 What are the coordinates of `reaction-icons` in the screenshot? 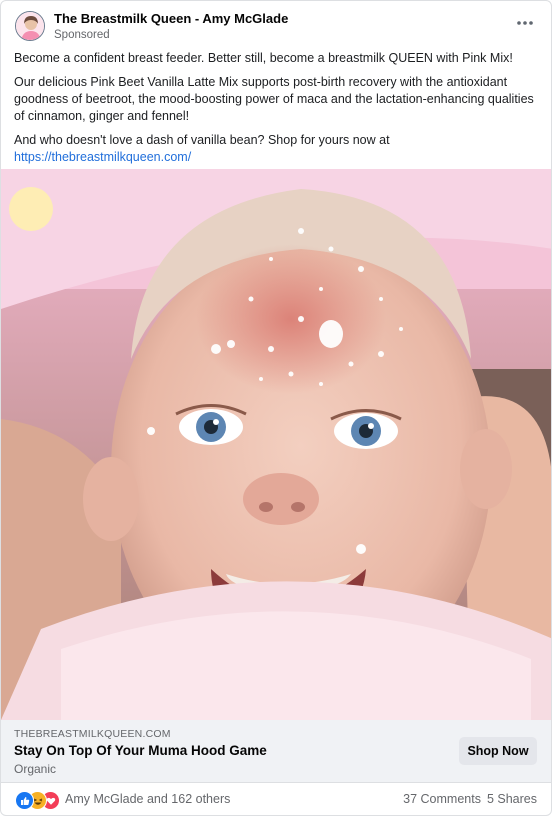 It's located at (39, 800).